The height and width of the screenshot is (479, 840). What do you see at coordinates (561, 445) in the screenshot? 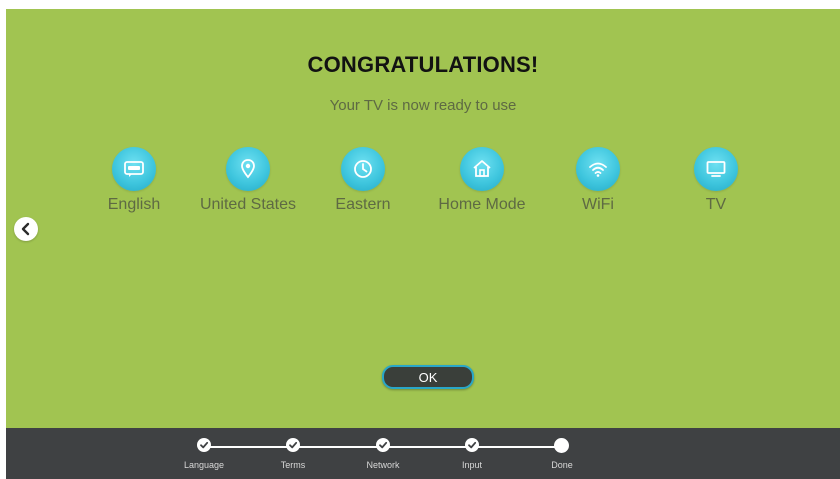
I see `current-step-dot` at bounding box center [561, 445].